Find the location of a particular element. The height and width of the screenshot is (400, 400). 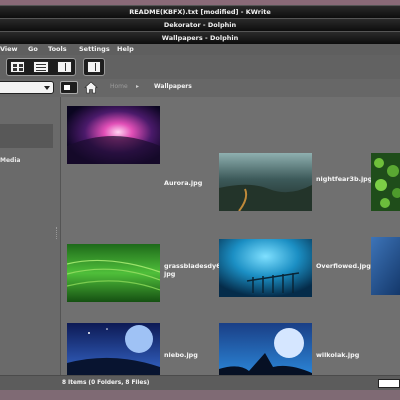

view-mode-group is located at coordinates (41, 67).